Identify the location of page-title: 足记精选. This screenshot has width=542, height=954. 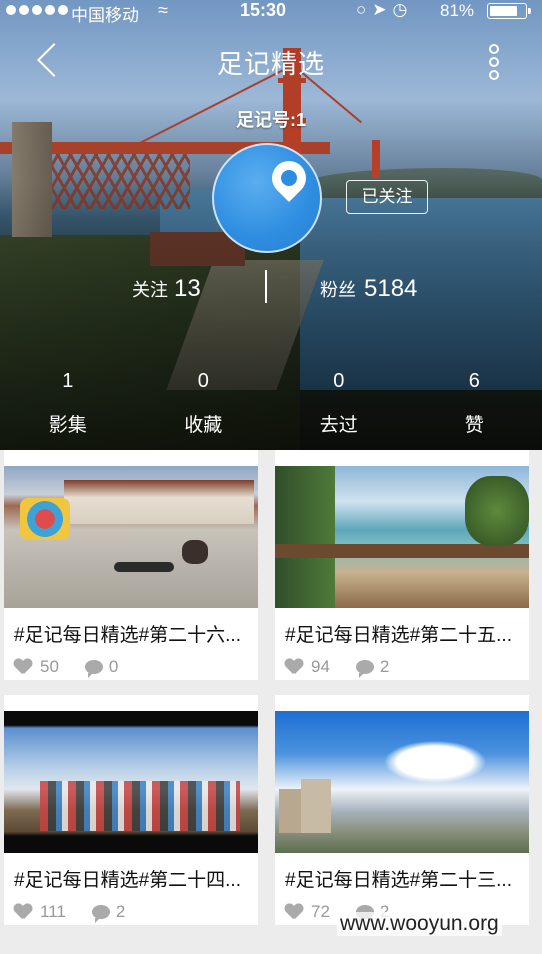
(270, 64).